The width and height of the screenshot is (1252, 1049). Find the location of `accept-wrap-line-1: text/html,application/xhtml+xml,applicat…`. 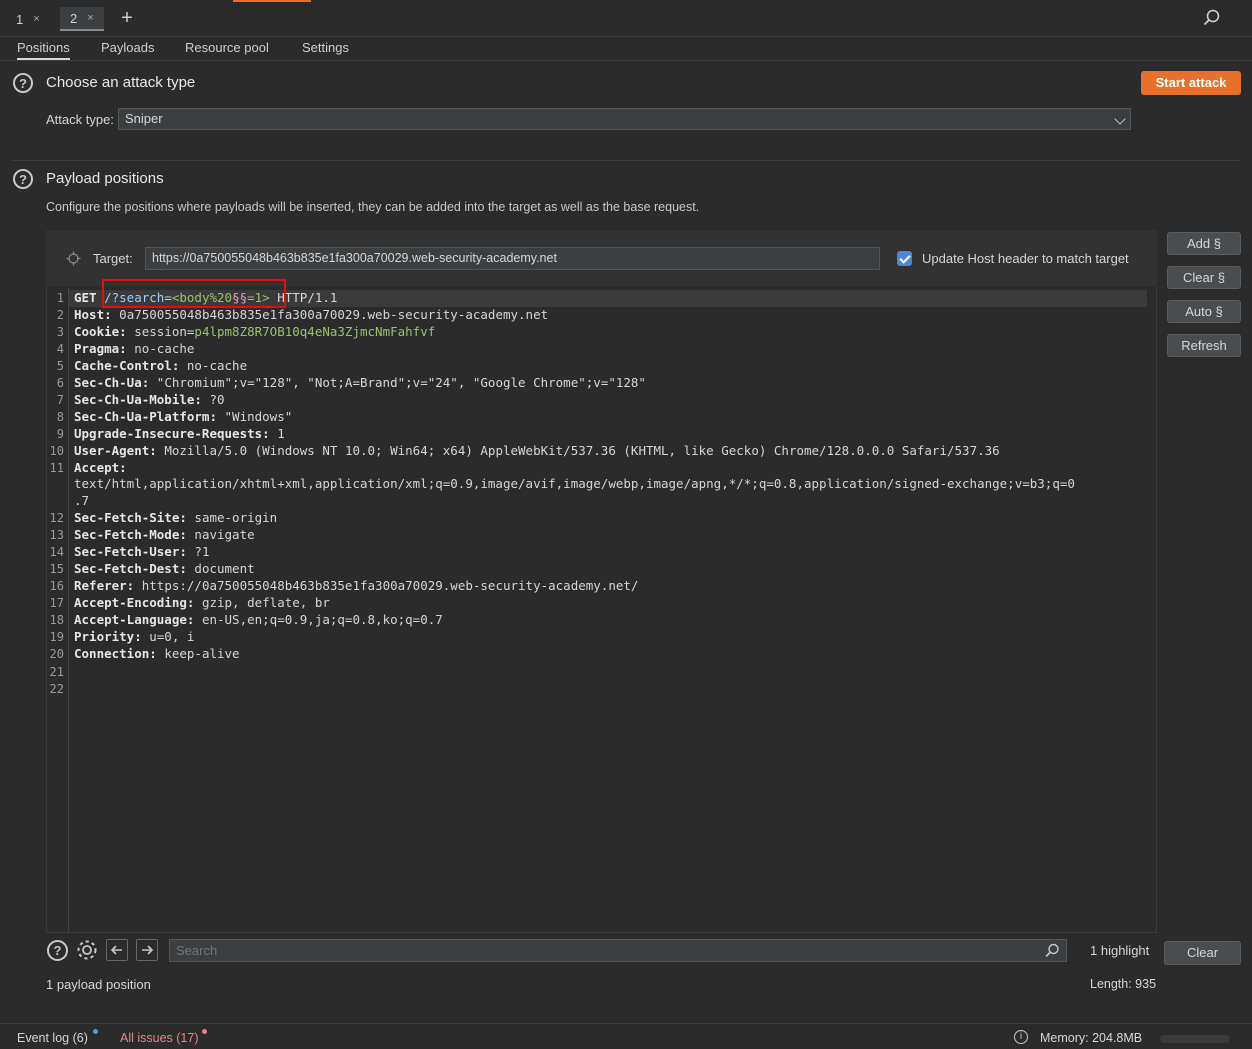

accept-wrap-line-1: text/html,application/xhtml+xml,applicat… is located at coordinates (574, 483).